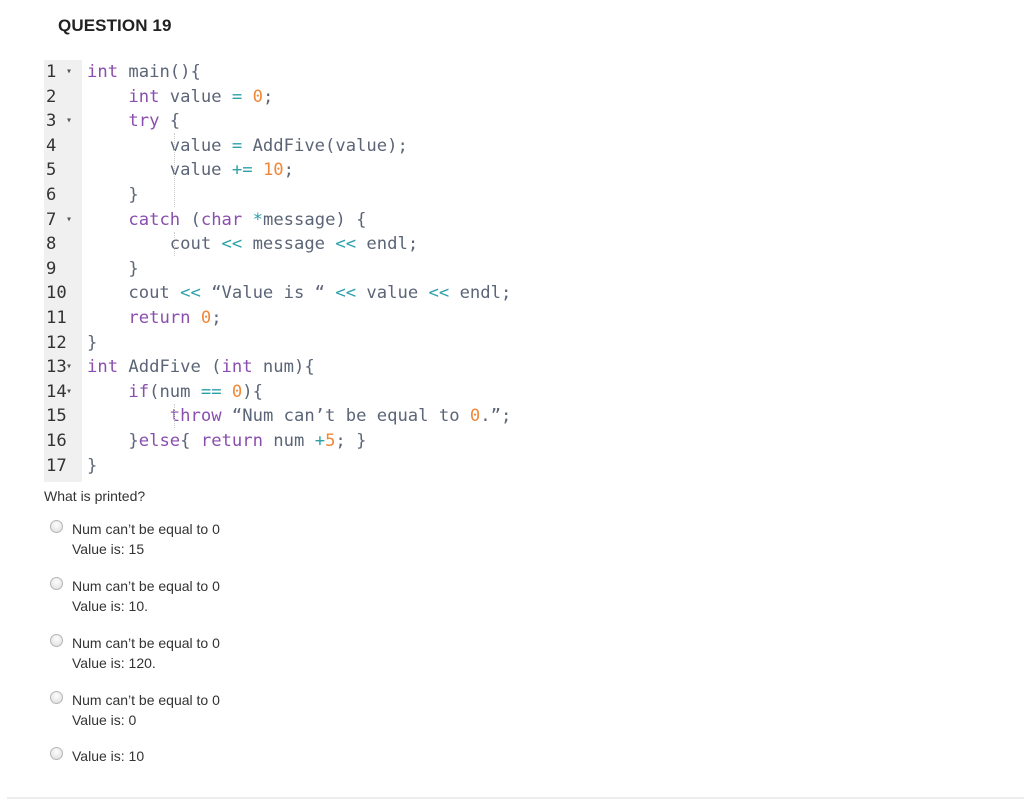 The image size is (1024, 799). I want to click on line-number: 6, so click(51, 194).